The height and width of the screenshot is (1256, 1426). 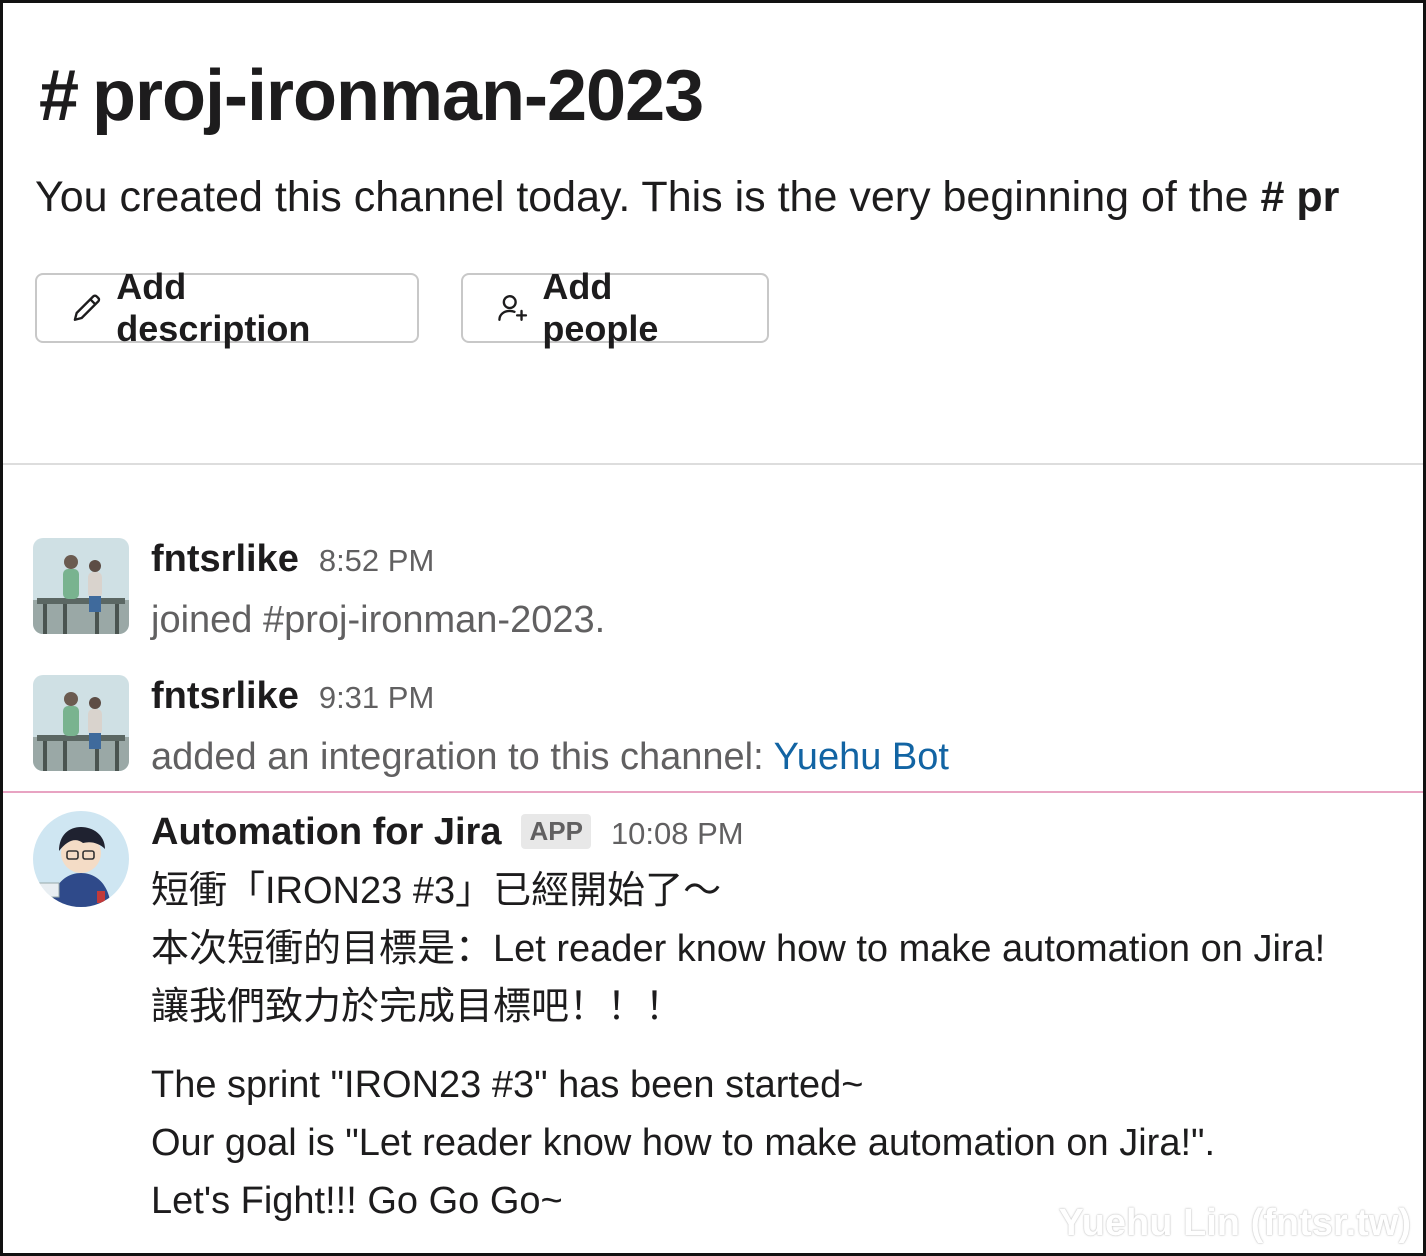 What do you see at coordinates (677, 834) in the screenshot?
I see `message-timestamp: 10:08 PM` at bounding box center [677, 834].